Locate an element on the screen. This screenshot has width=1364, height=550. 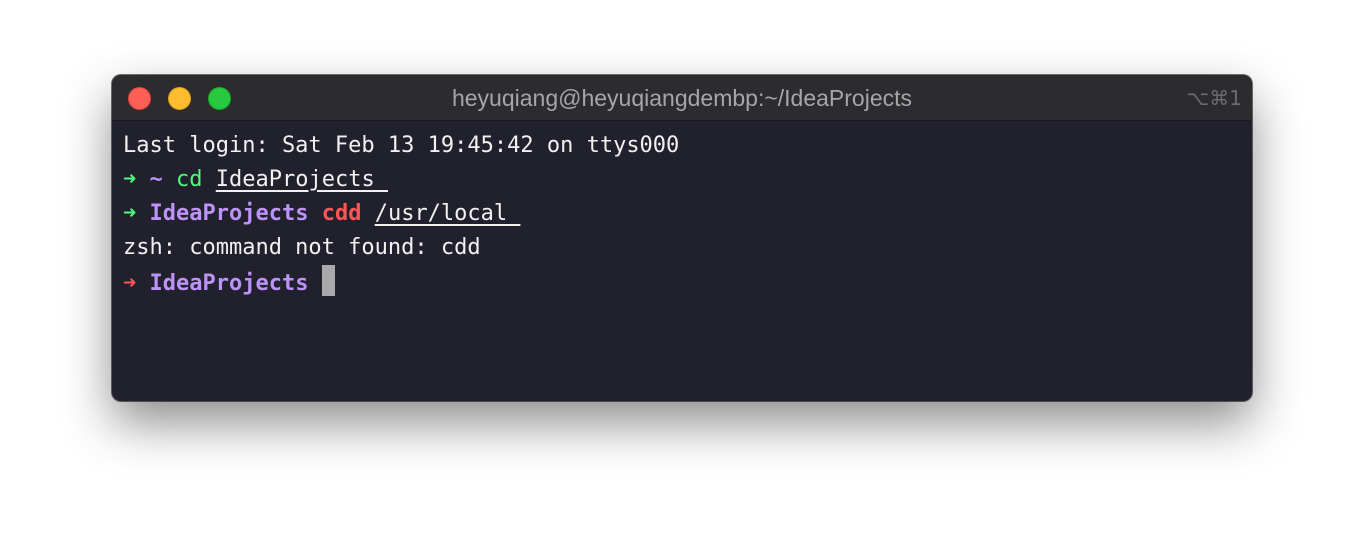
command-argument: IdeaProjects is located at coordinates (301, 179).